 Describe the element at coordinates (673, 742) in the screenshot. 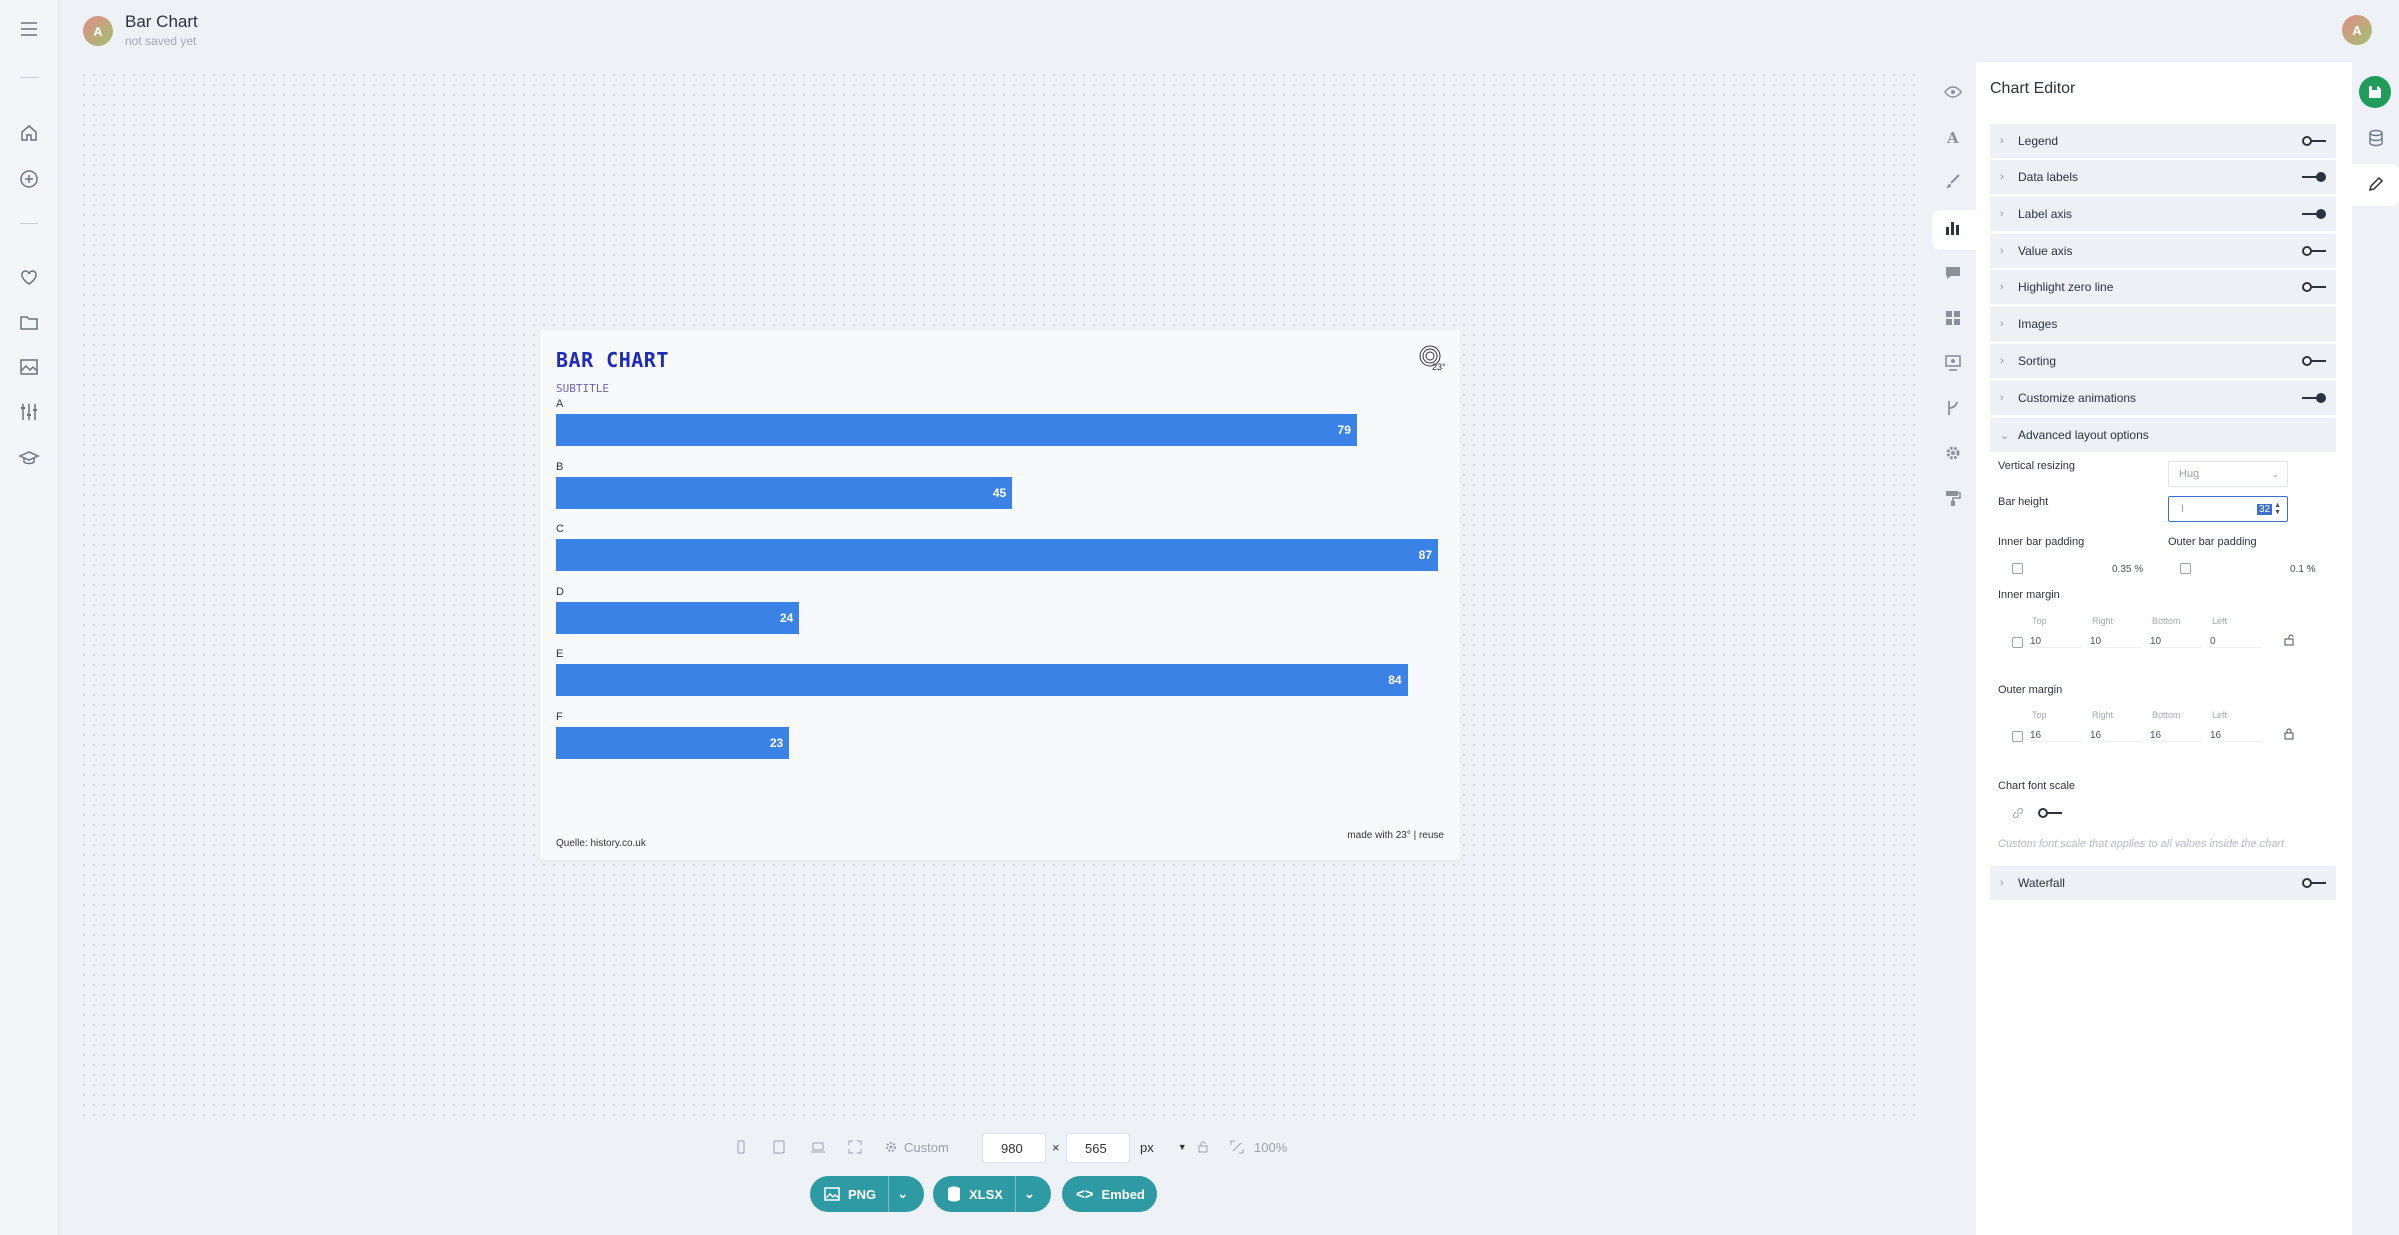

I see `bar: 23` at that location.